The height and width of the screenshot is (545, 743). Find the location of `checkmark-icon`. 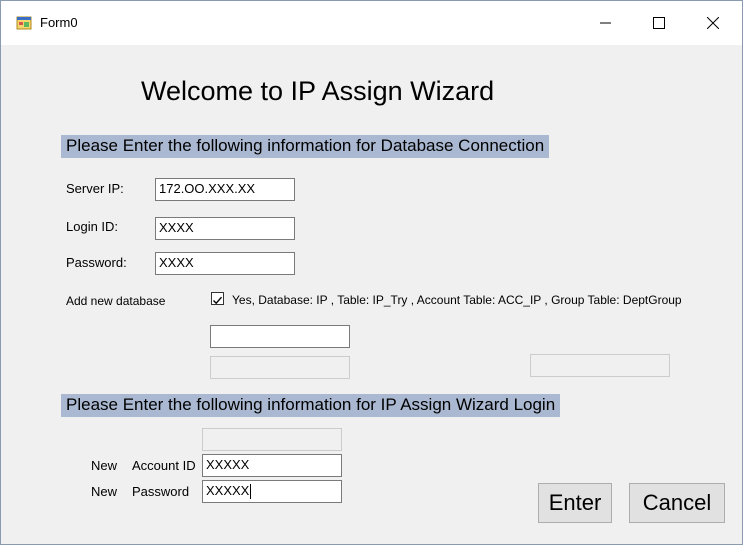

checkmark-icon is located at coordinates (218, 300).